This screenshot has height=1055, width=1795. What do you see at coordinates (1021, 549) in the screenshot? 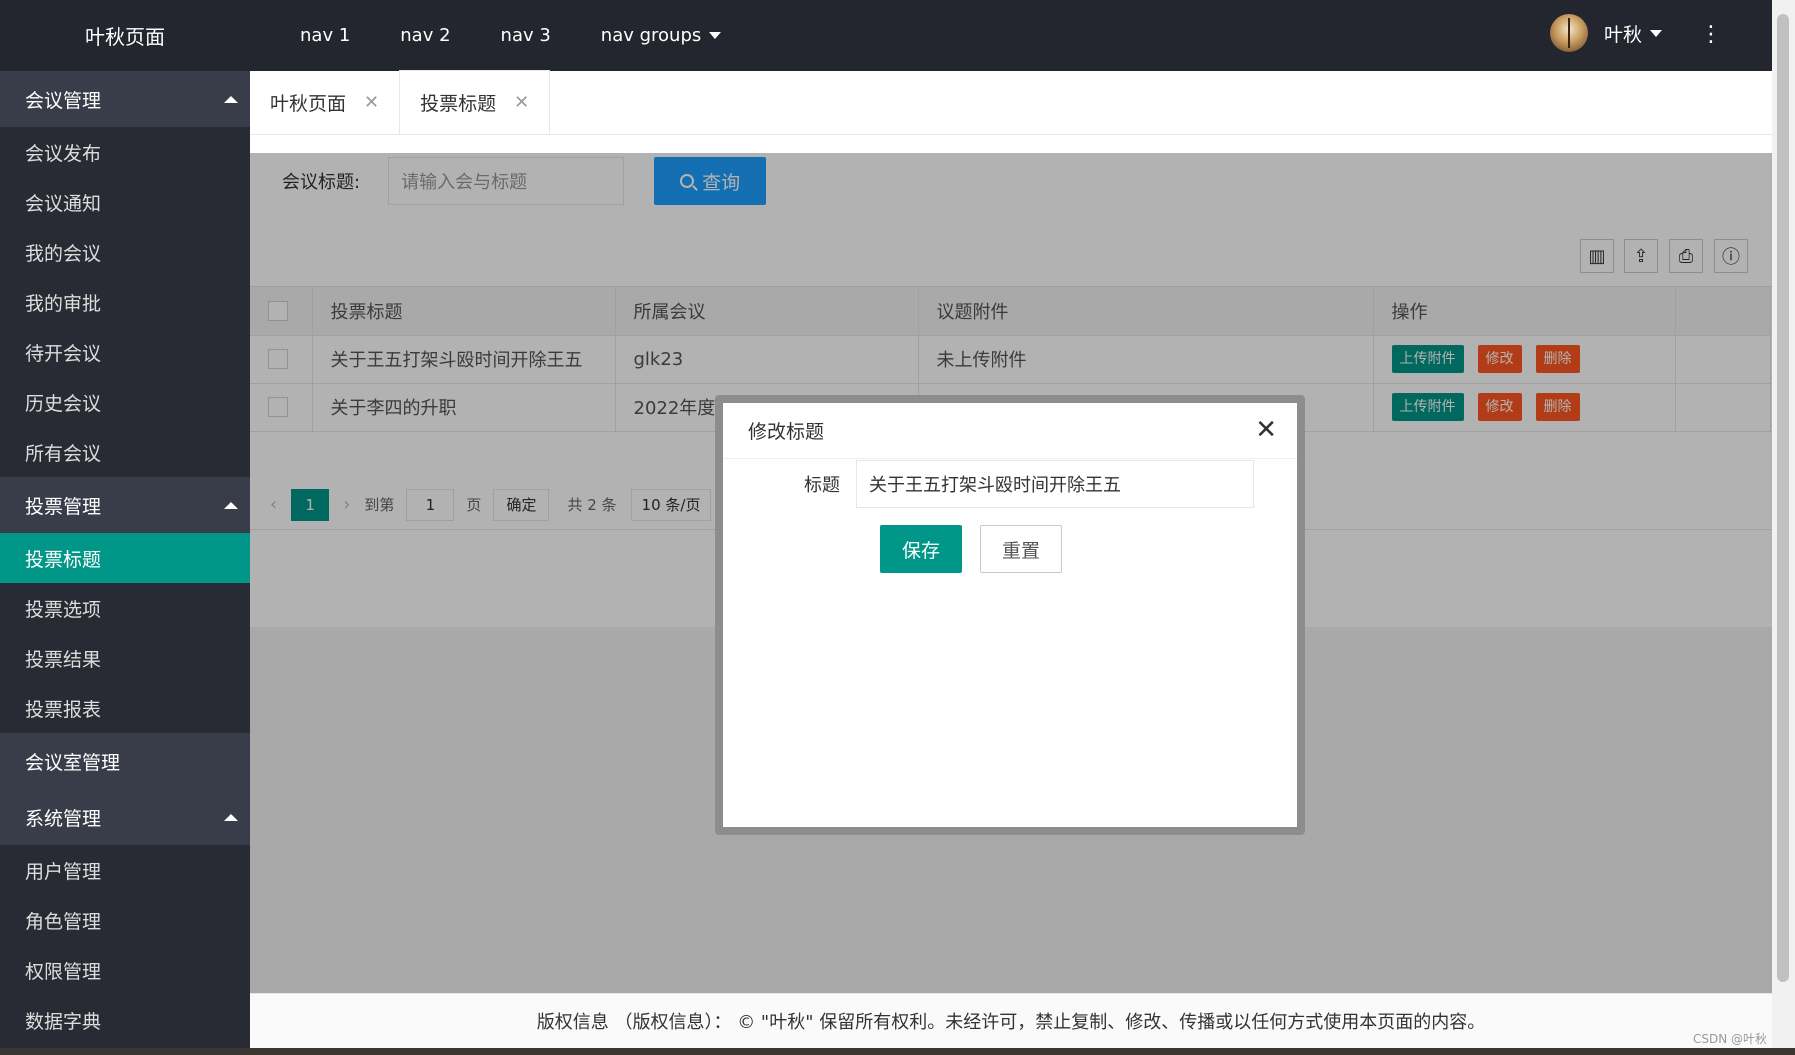
I see `reset-button: 重置` at bounding box center [1021, 549].